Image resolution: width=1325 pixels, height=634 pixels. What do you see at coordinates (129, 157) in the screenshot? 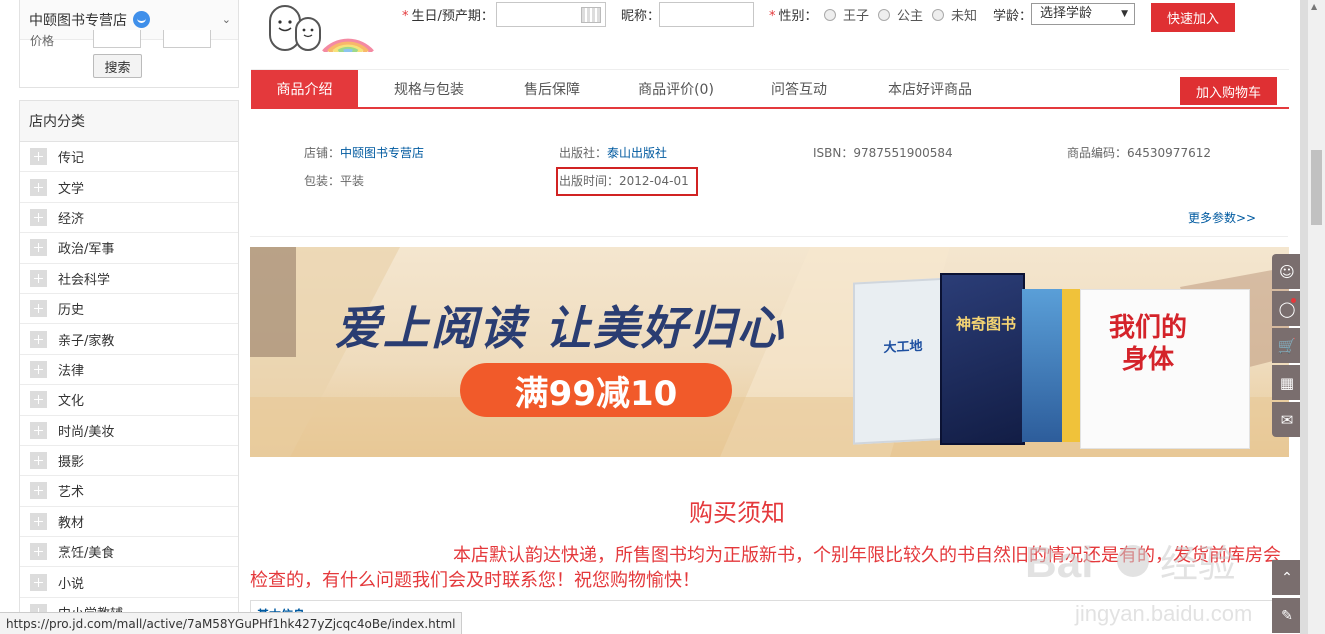
I see `category-item: 传记` at bounding box center [129, 157].